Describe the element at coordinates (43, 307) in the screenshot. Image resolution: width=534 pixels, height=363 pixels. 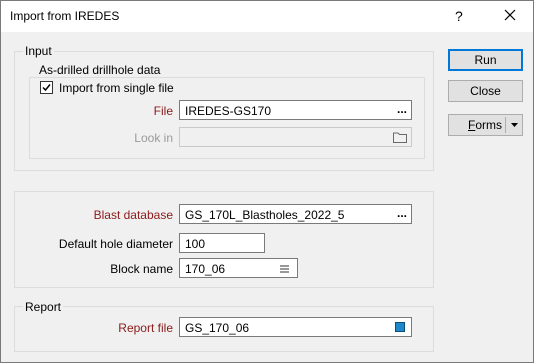
I see `report-group-label: Report` at that location.